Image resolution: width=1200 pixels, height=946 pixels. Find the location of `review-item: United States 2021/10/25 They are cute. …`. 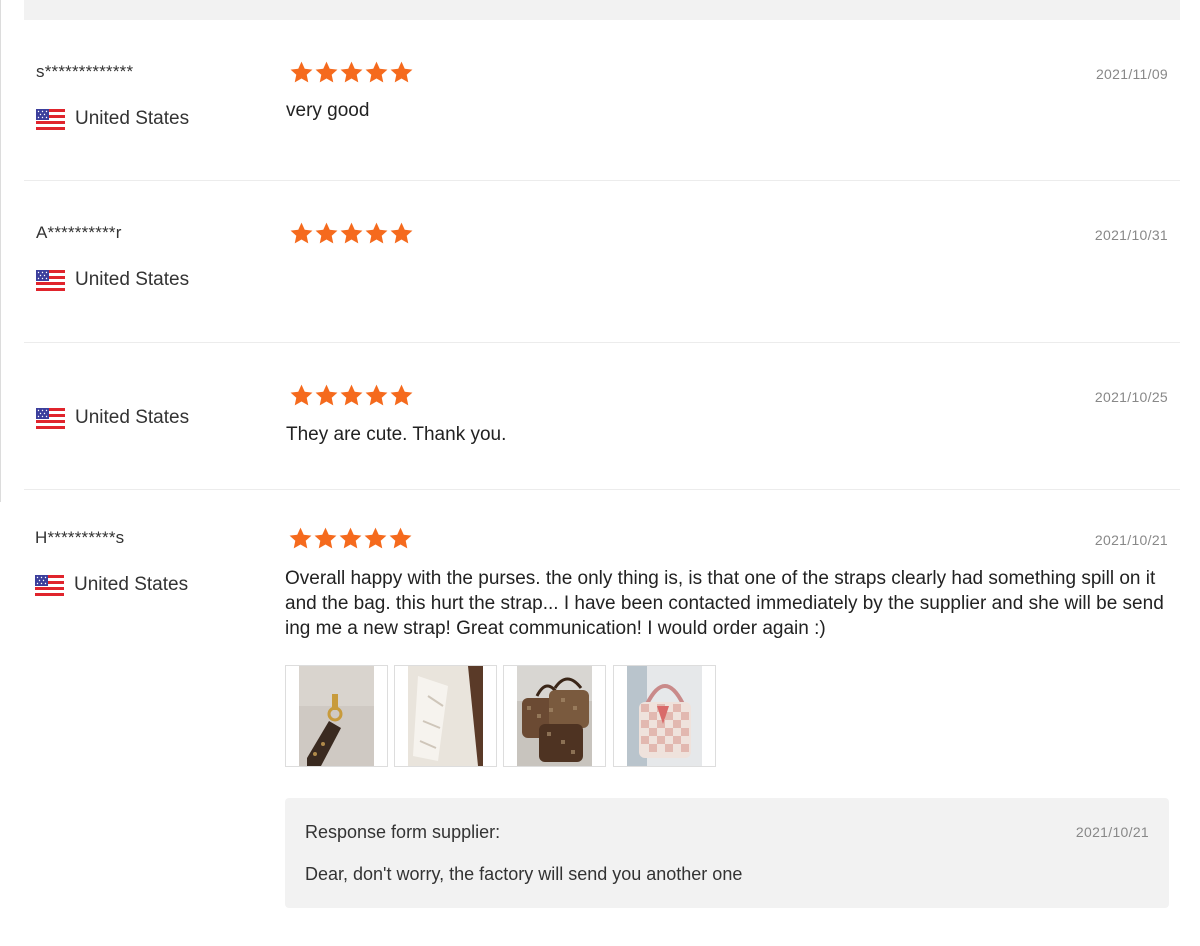

review-item: United States 2021/10/25 They are cute. … is located at coordinates (602, 416).